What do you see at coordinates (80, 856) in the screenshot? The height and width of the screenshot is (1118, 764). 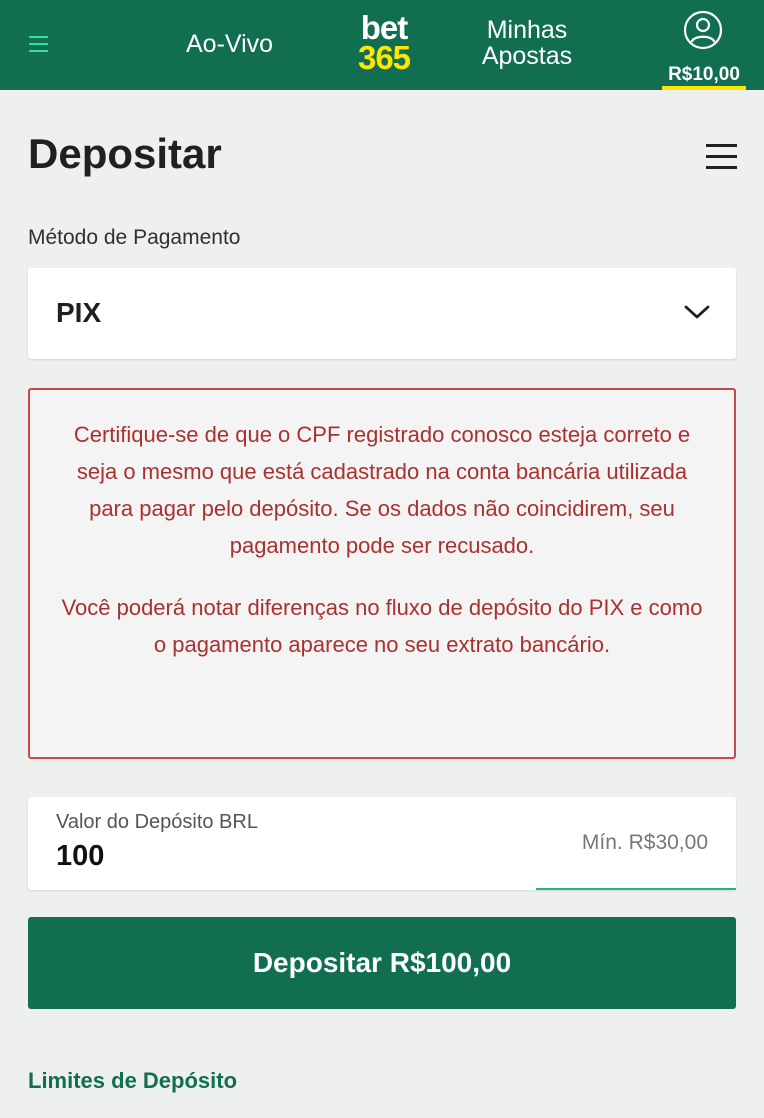 I see `deposit-amount-value: 100` at bounding box center [80, 856].